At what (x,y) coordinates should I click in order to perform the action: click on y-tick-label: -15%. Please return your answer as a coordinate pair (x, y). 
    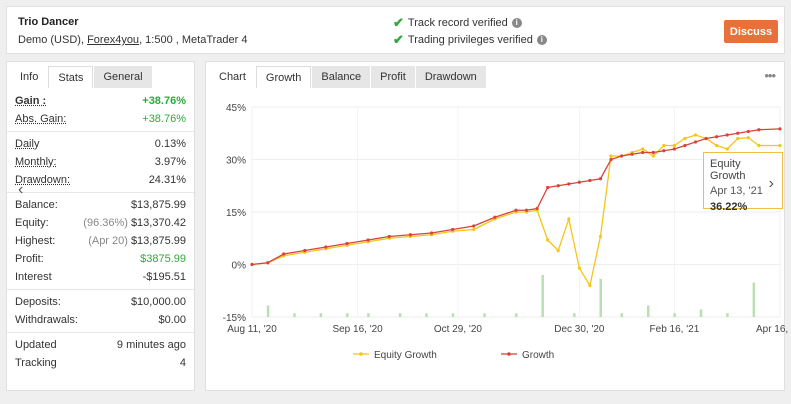
    Looking at the image, I should click on (234, 318).